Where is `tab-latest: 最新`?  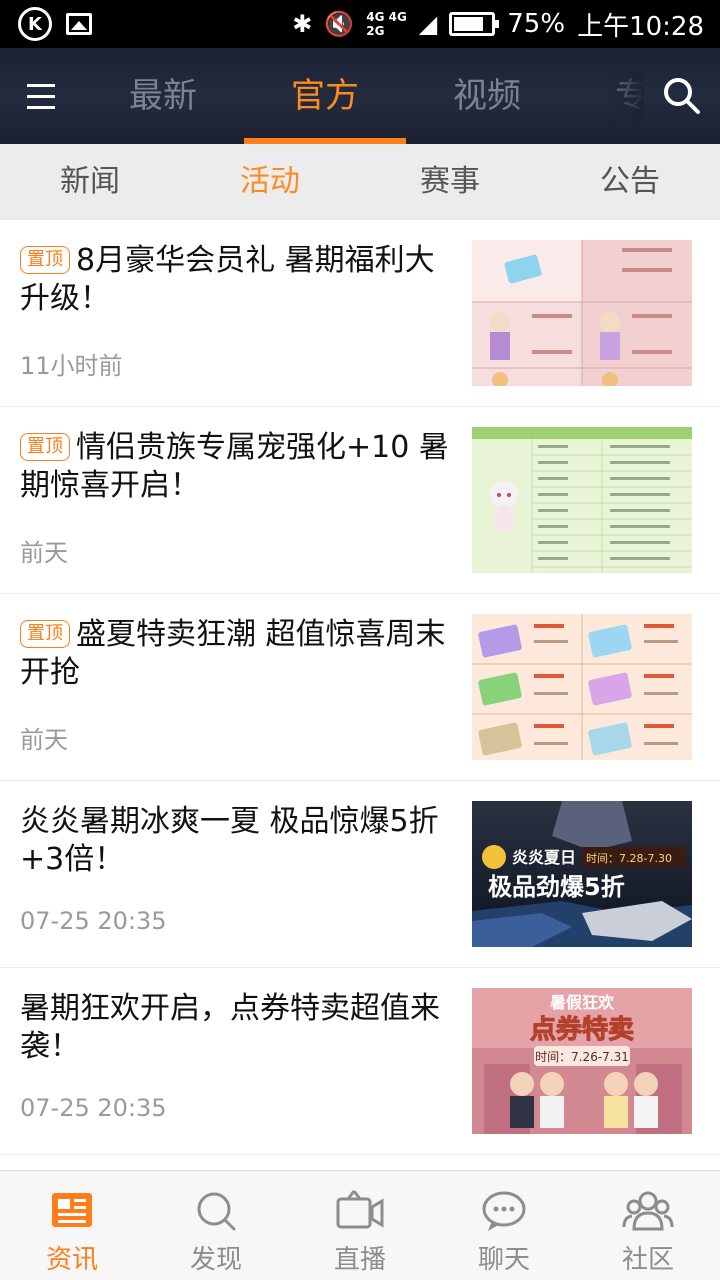
tab-latest: 最新 is located at coordinates (163, 96).